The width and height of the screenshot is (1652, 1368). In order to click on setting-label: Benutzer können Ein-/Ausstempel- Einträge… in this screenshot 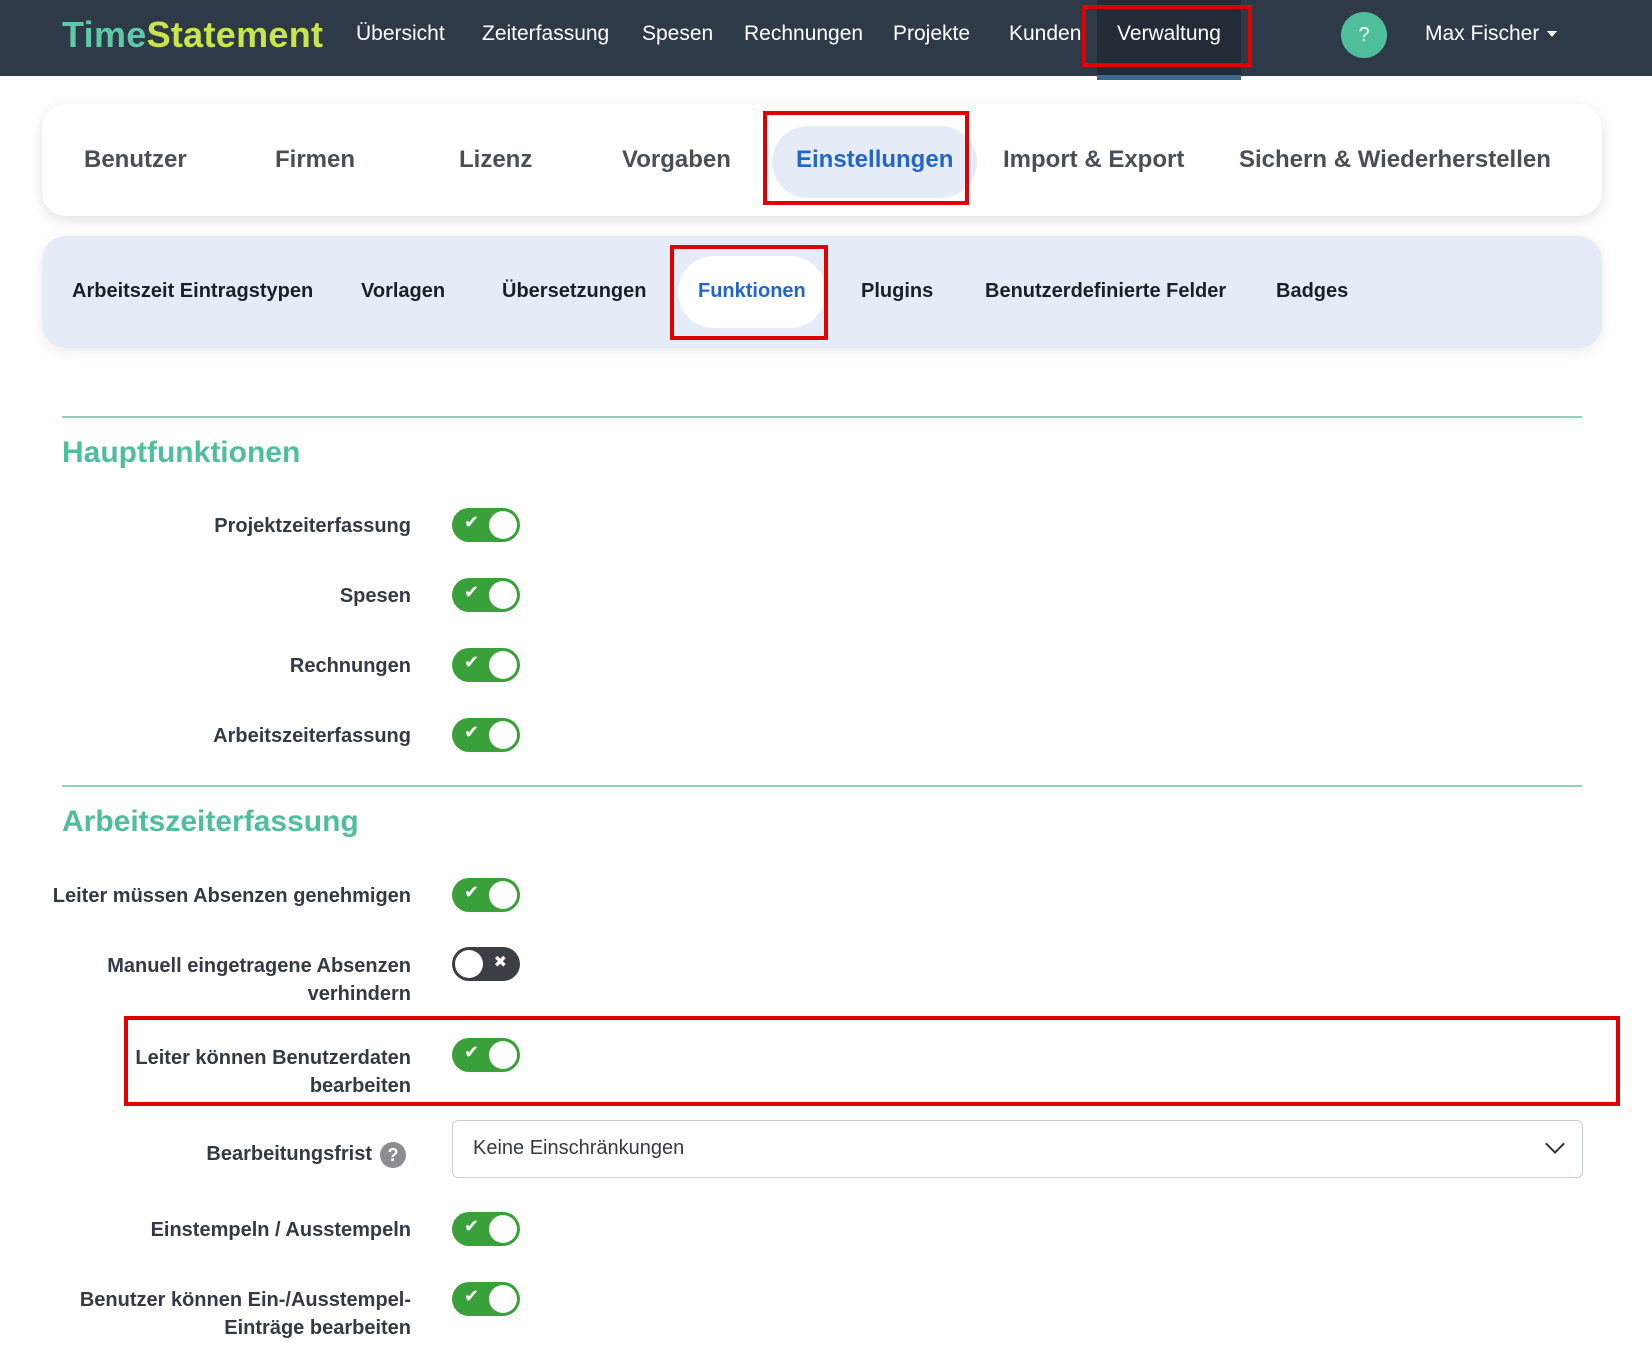, I will do `click(245, 1314)`.